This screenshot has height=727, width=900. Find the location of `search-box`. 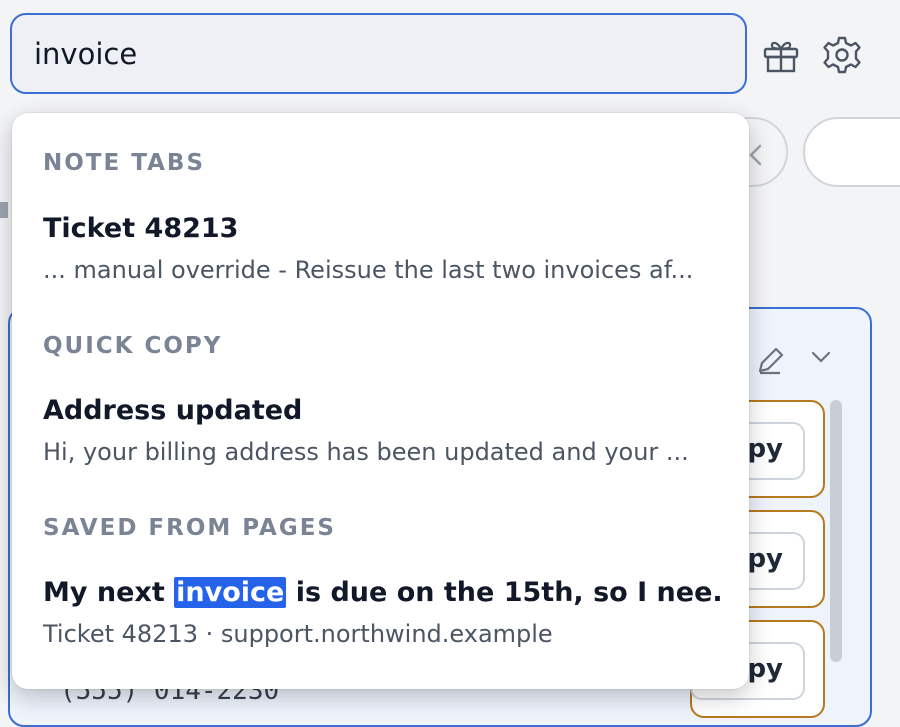

search-box is located at coordinates (378, 53).